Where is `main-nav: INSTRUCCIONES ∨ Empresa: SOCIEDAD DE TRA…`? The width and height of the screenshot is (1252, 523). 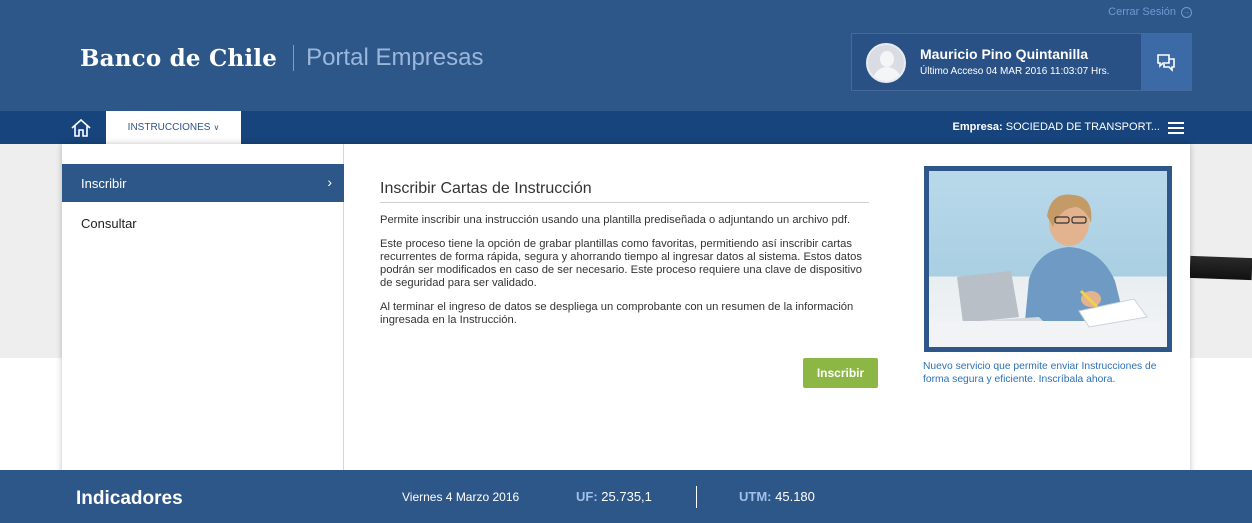
main-nav: INSTRUCCIONES ∨ Empresa: SOCIEDAD DE TRA… is located at coordinates (626, 127).